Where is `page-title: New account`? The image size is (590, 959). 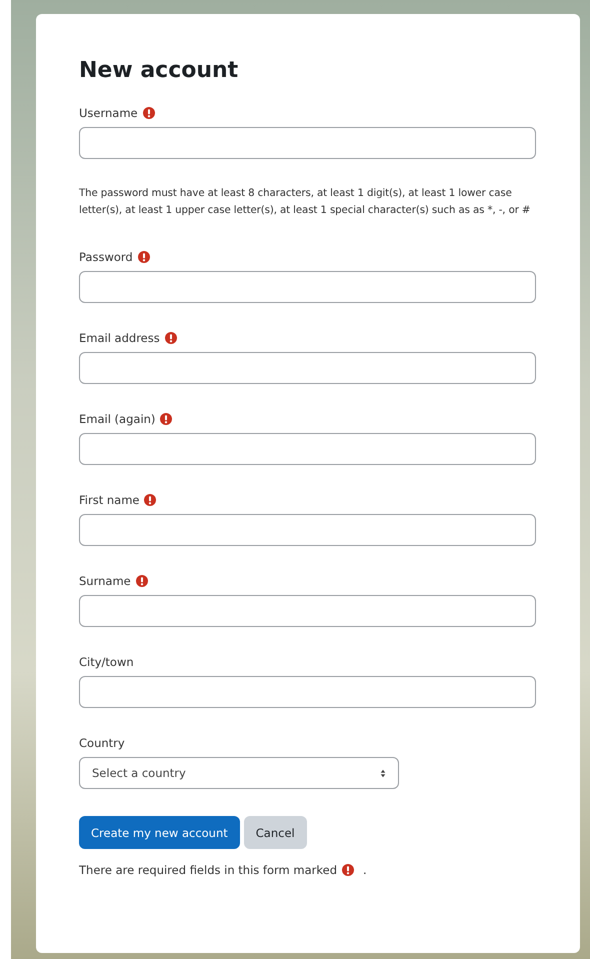 page-title: New account is located at coordinates (159, 70).